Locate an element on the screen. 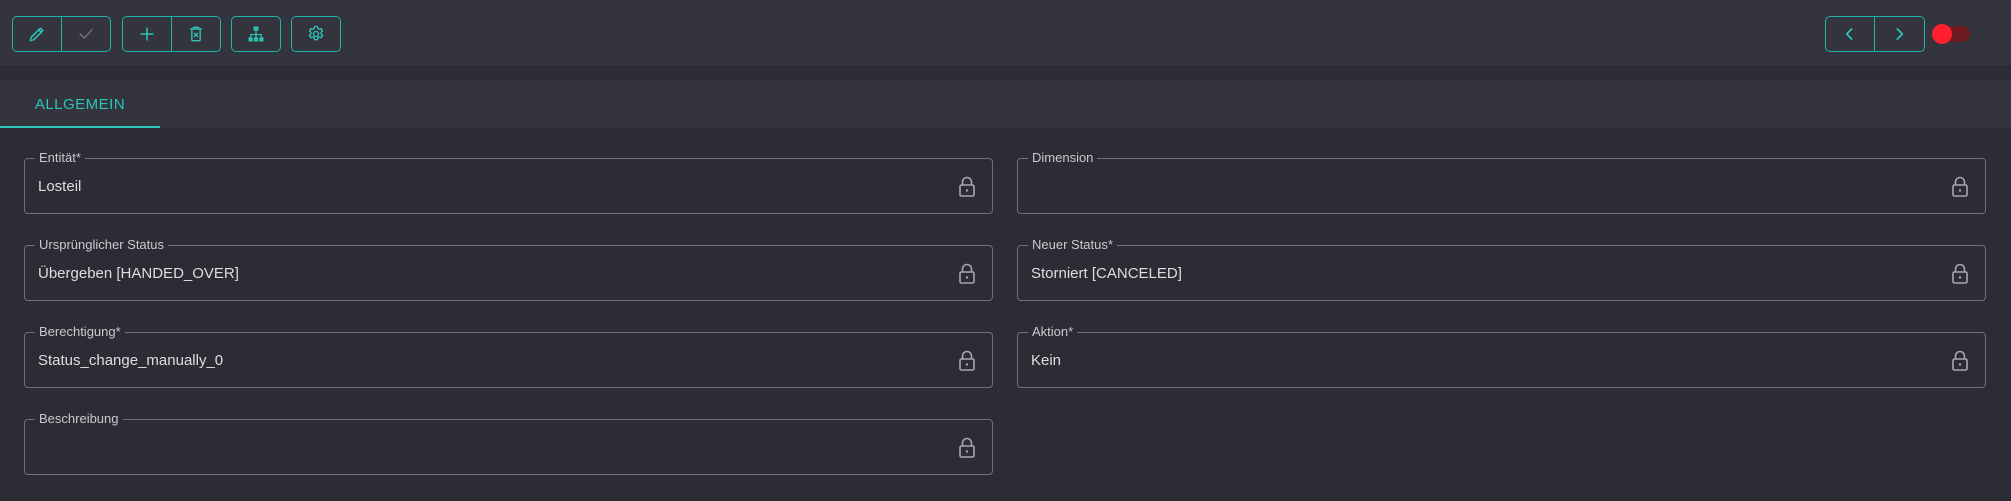 The width and height of the screenshot is (2011, 501). pencil-icon is located at coordinates (36, 34).